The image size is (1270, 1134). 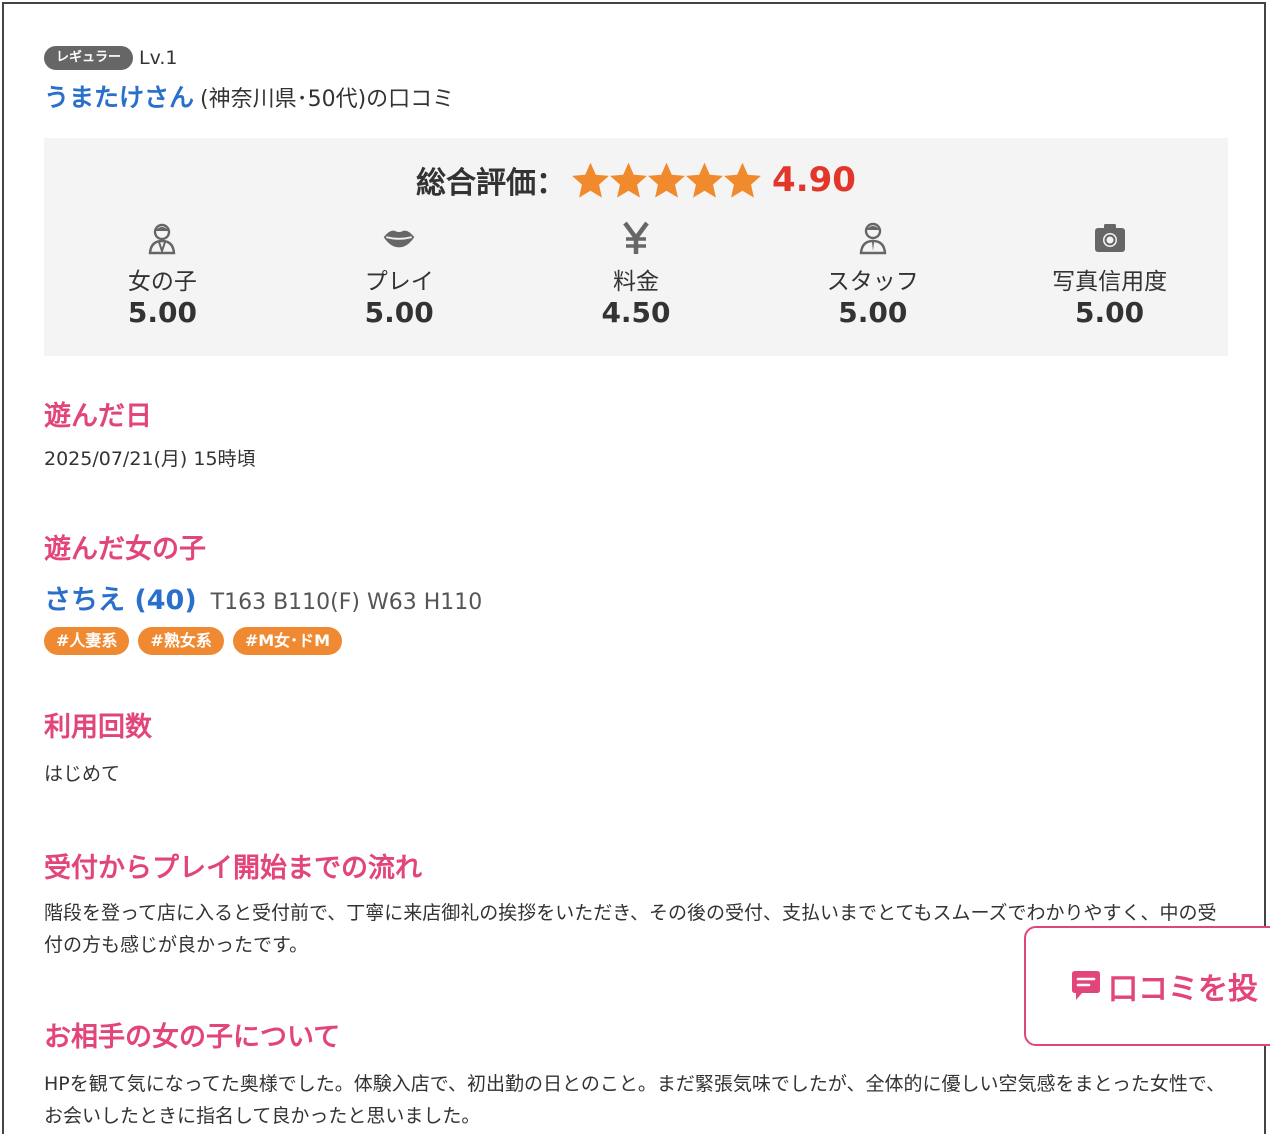 I want to click on category-photo: 写真信用度 5.00, so click(x=1109, y=274).